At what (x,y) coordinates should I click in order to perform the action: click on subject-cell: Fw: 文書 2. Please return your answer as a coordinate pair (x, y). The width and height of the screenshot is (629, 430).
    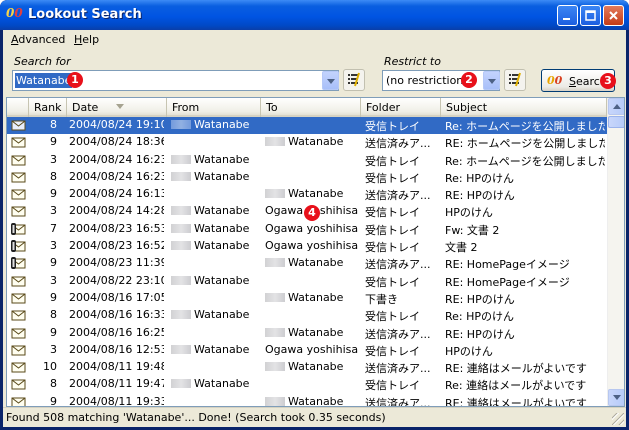
    Looking at the image, I should click on (472, 230).